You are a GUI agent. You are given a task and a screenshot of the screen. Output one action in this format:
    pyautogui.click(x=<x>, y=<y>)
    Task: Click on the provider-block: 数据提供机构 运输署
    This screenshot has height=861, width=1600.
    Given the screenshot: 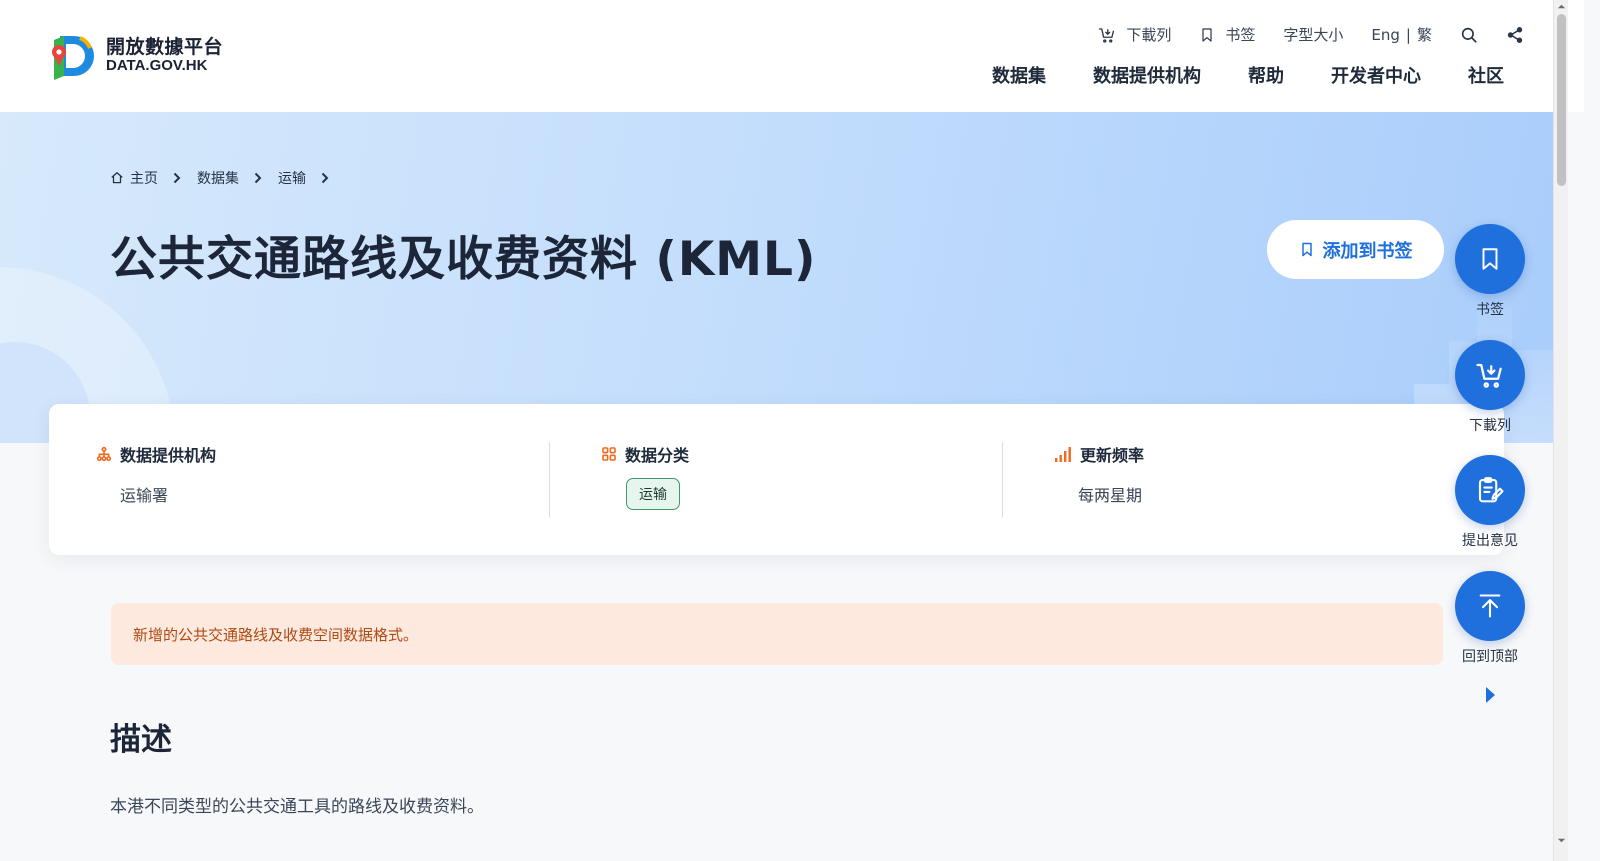 What is the action you would take?
    pyautogui.click(x=156, y=474)
    